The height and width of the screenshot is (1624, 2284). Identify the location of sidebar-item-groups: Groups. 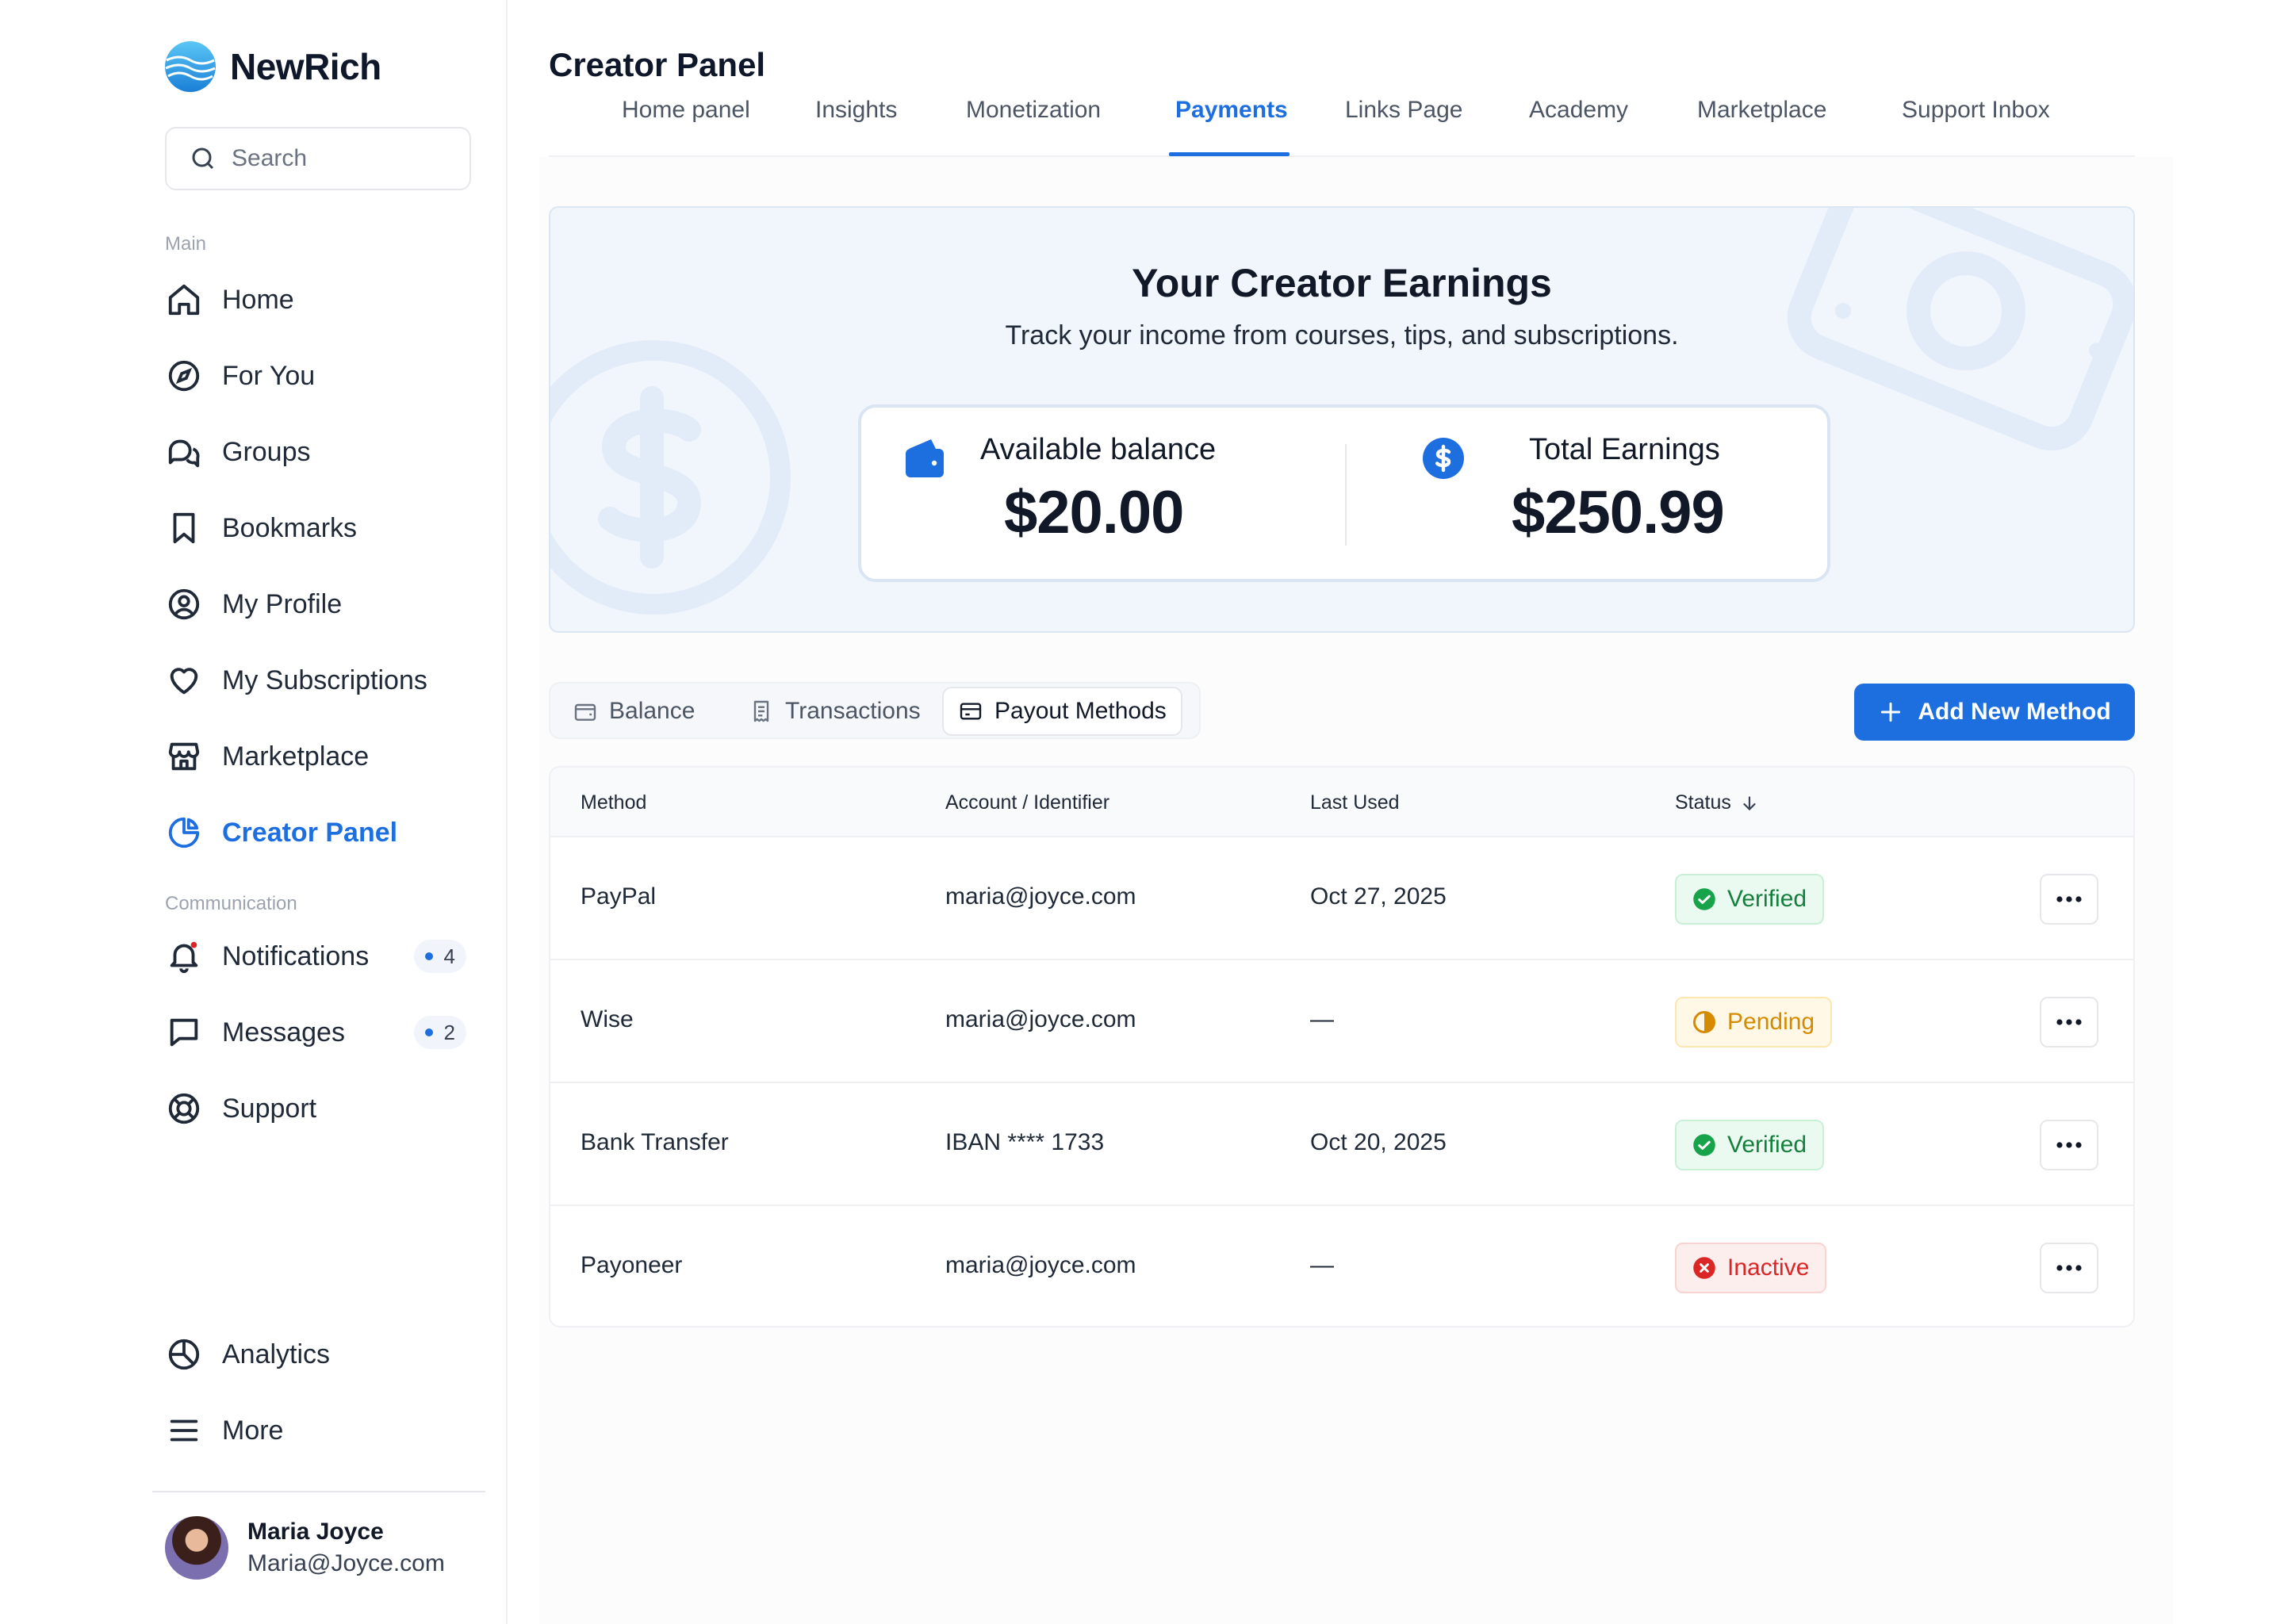
(320, 452).